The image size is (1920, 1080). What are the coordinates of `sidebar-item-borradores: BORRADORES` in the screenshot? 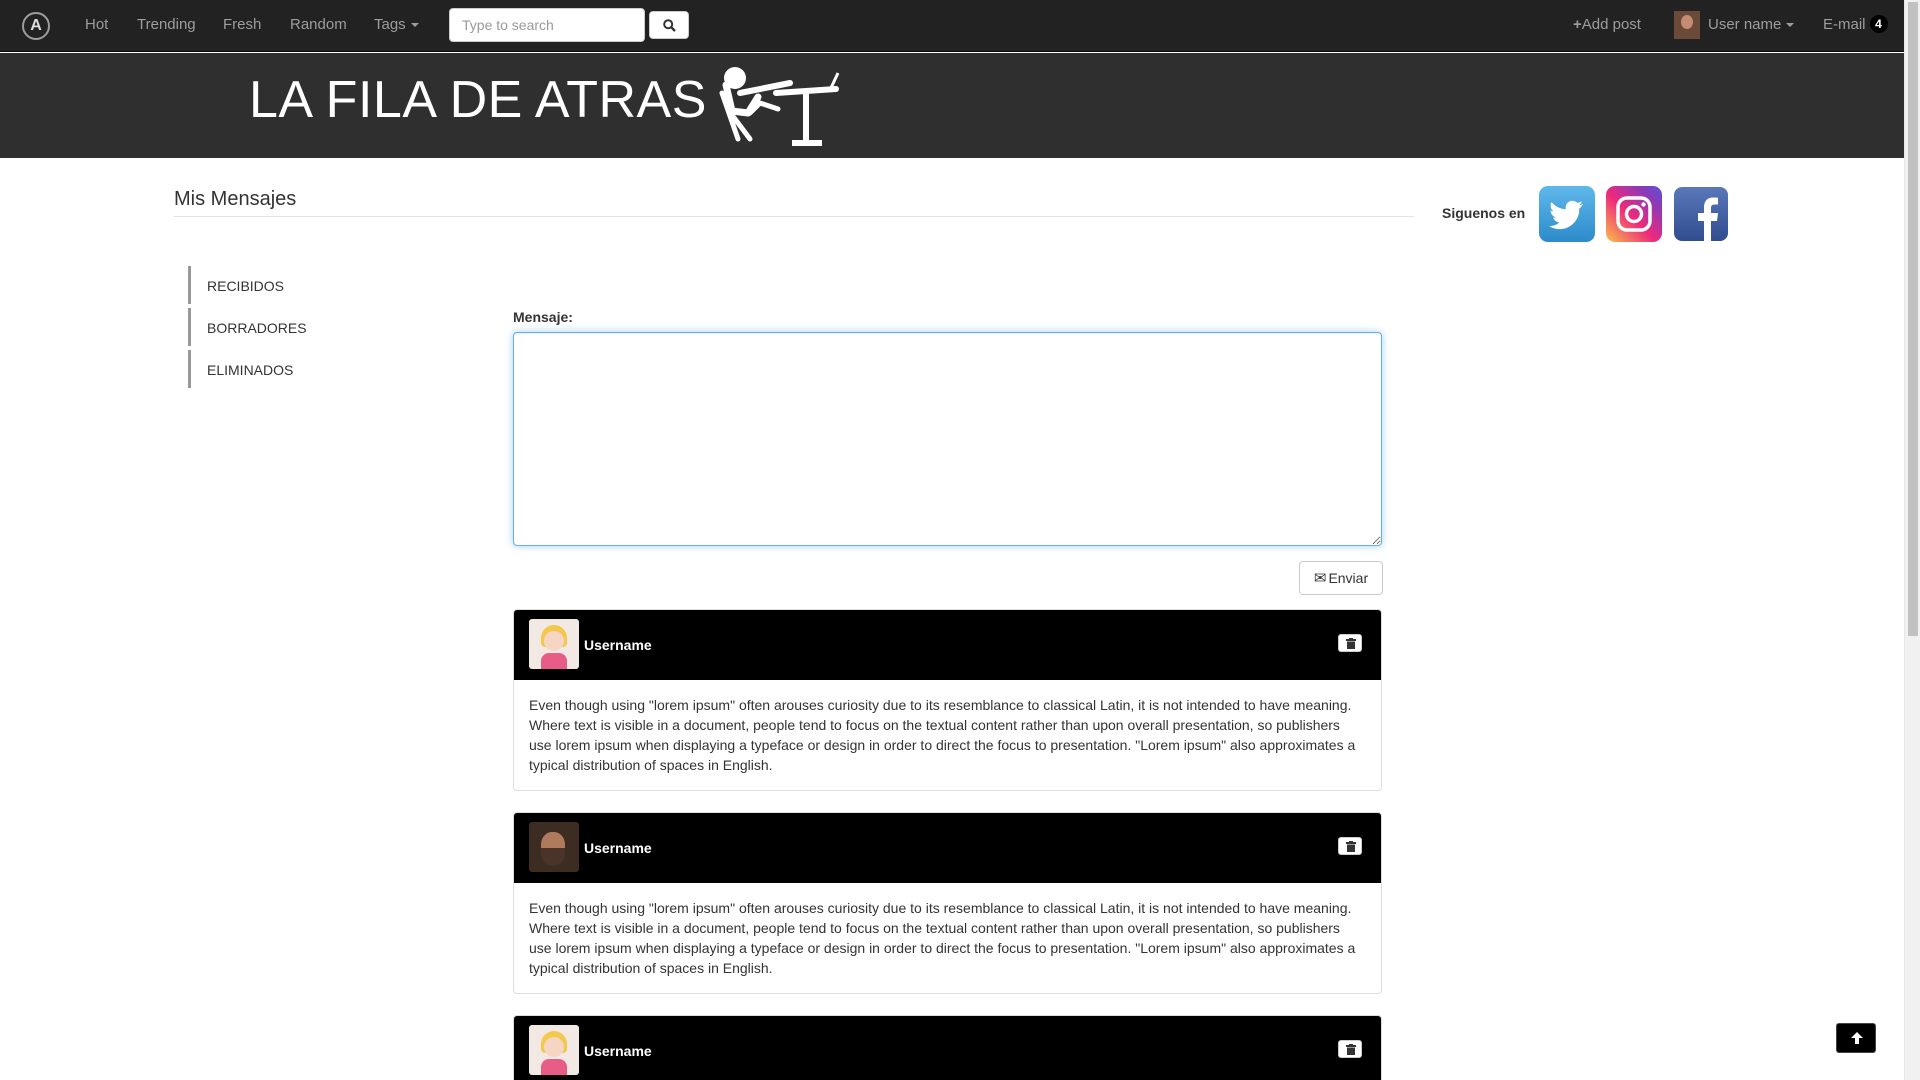 It's located at (288, 327).